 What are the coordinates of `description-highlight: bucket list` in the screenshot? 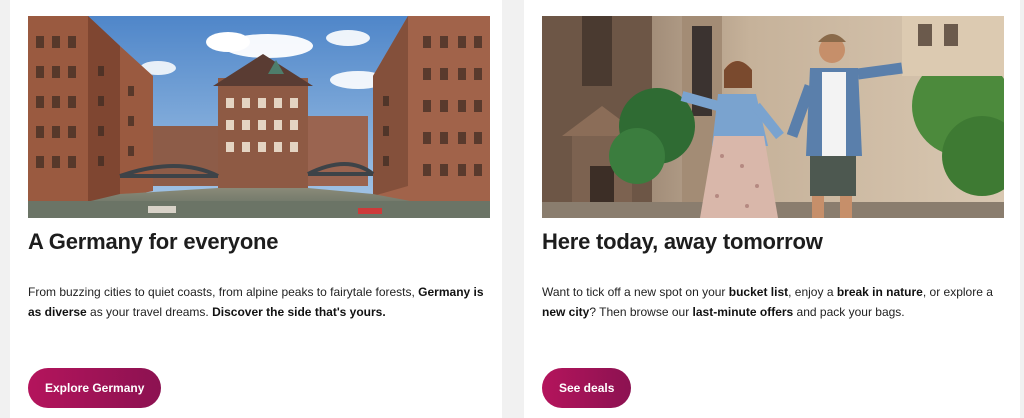 It's located at (758, 292).